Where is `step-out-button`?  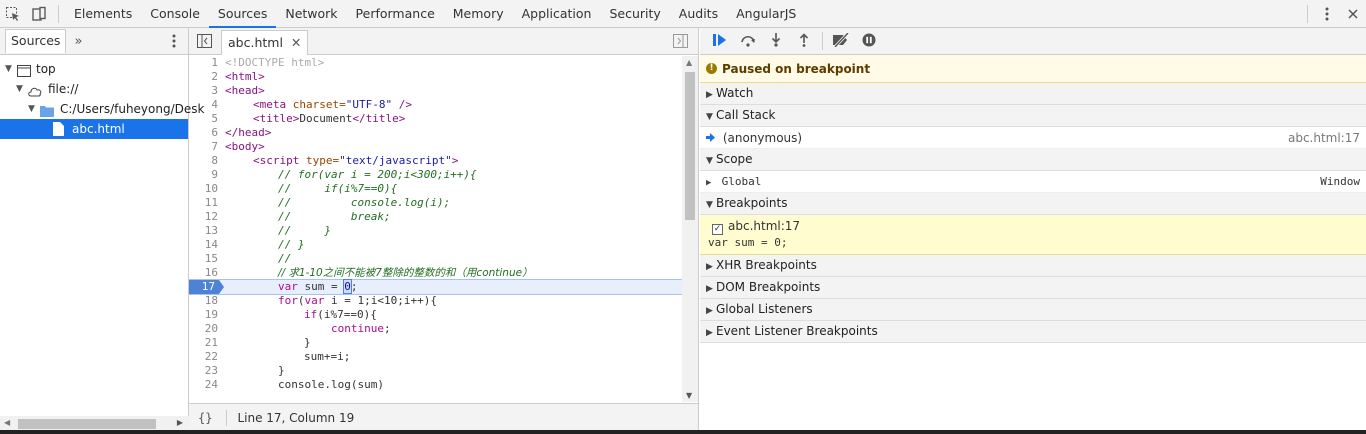 step-out-button is located at coordinates (804, 41).